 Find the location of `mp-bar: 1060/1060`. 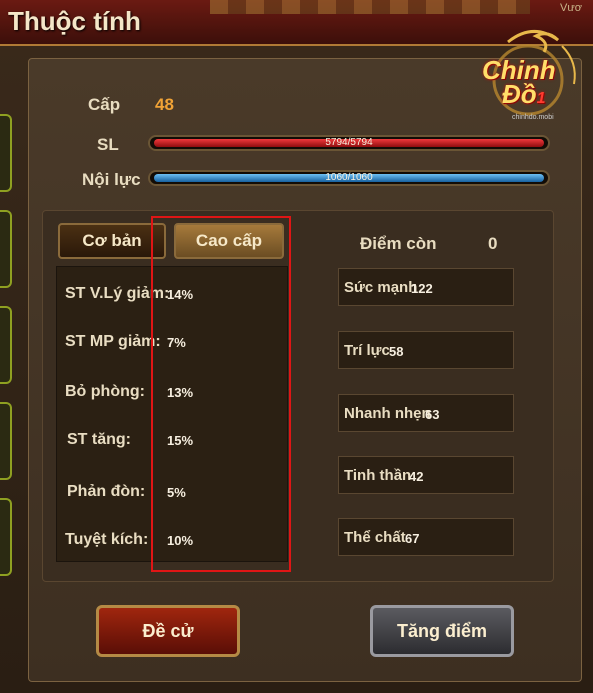

mp-bar: 1060/1060 is located at coordinates (349, 178).